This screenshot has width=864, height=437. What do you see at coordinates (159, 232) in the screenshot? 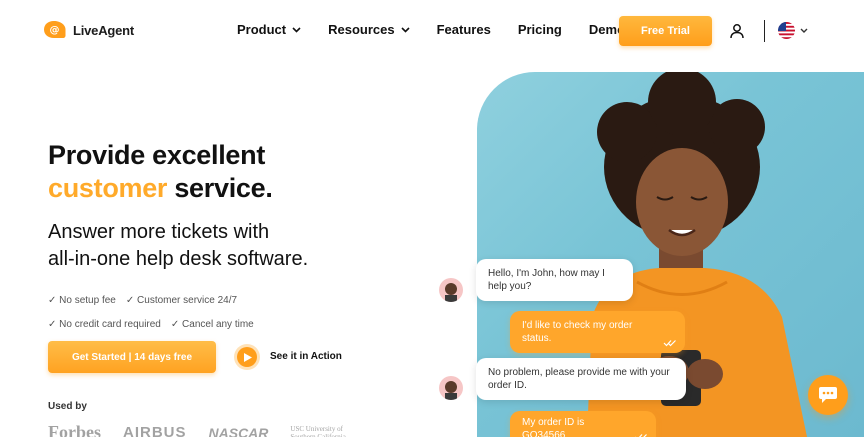
I see `subhead-line1: Answer more tickets with` at bounding box center [159, 232].